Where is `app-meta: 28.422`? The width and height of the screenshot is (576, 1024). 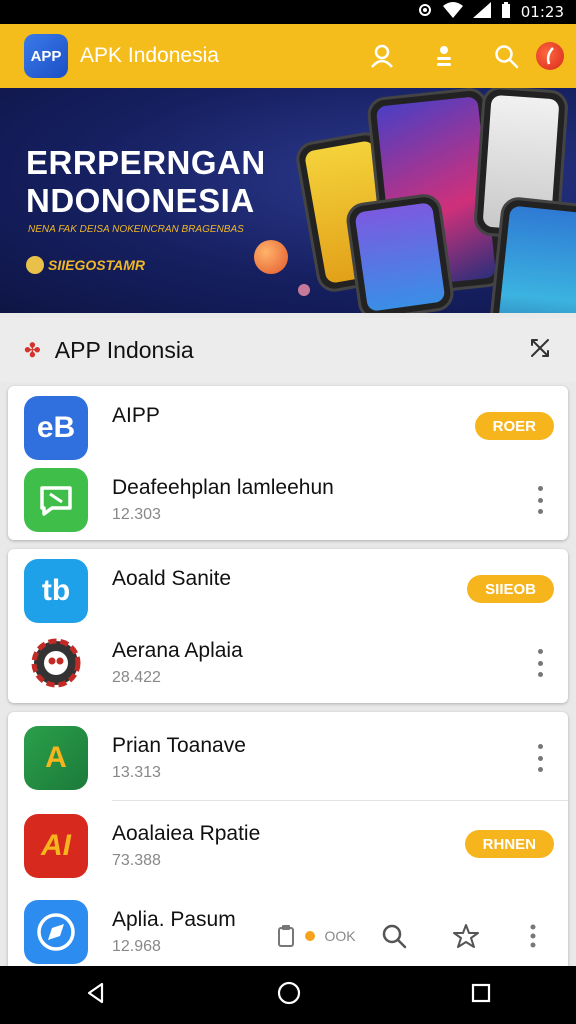 app-meta: 28.422 is located at coordinates (136, 677).